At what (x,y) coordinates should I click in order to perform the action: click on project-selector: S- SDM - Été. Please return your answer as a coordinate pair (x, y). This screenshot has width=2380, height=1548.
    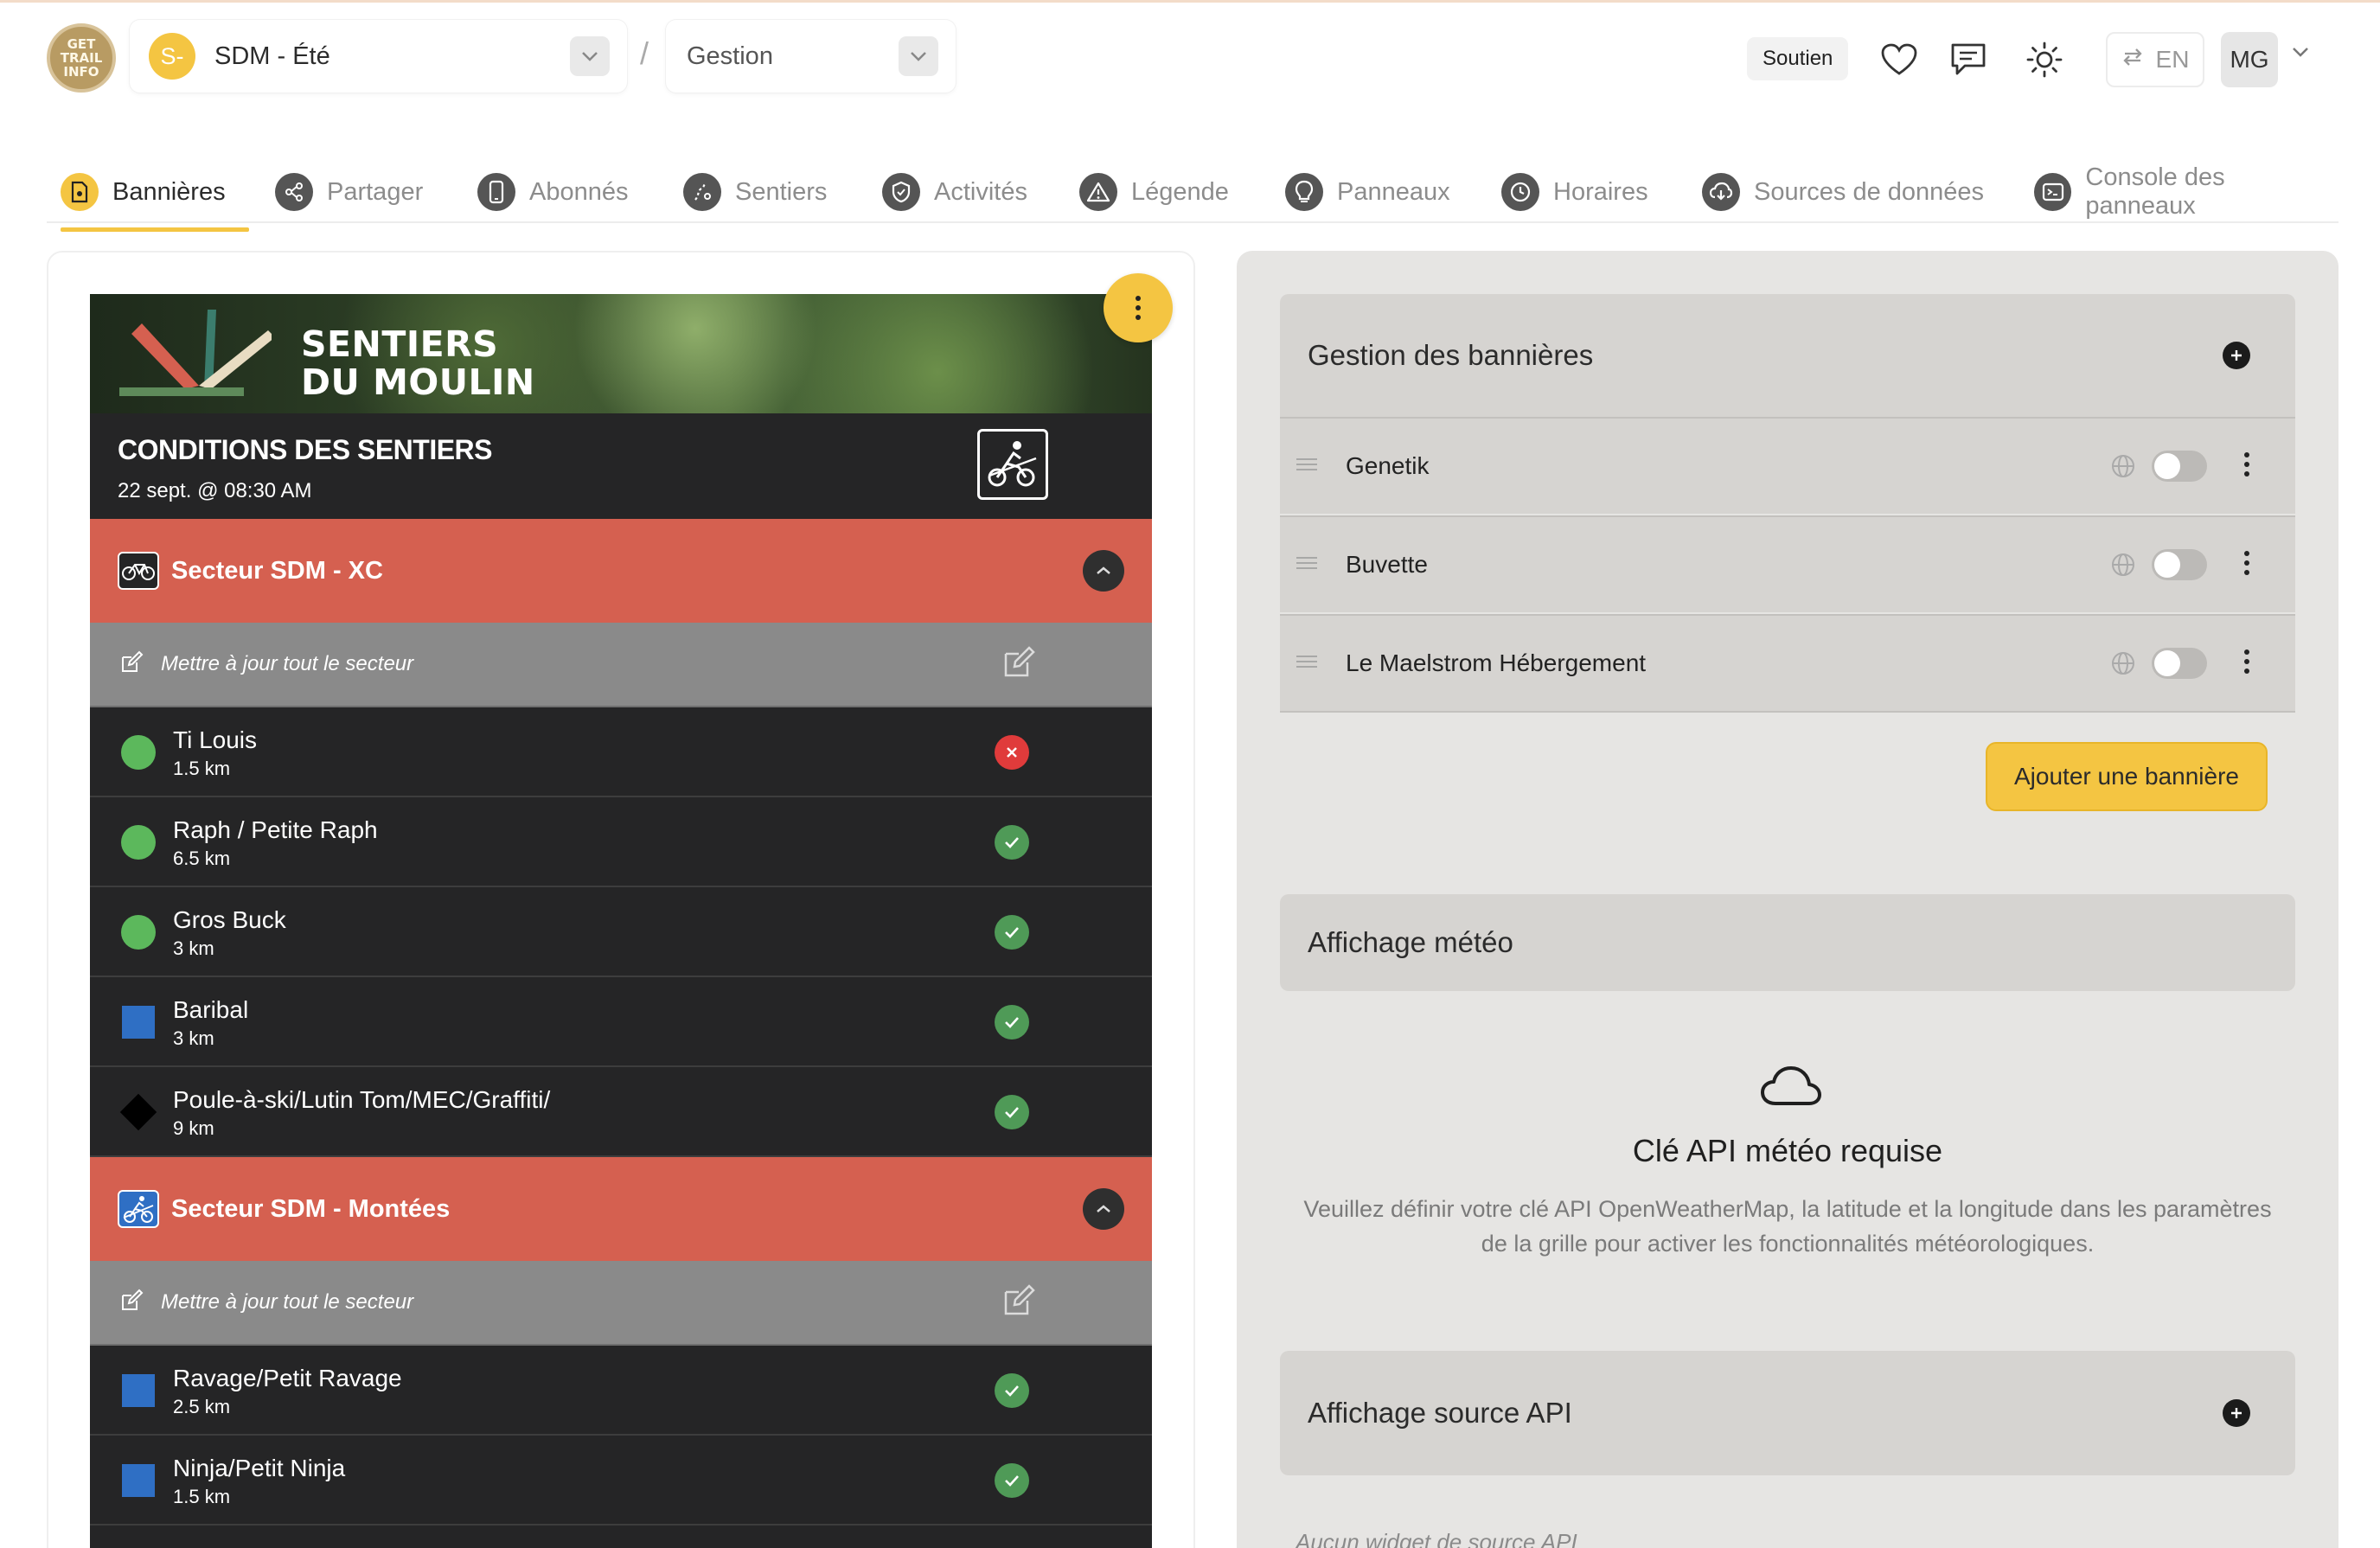
    Looking at the image, I should click on (379, 56).